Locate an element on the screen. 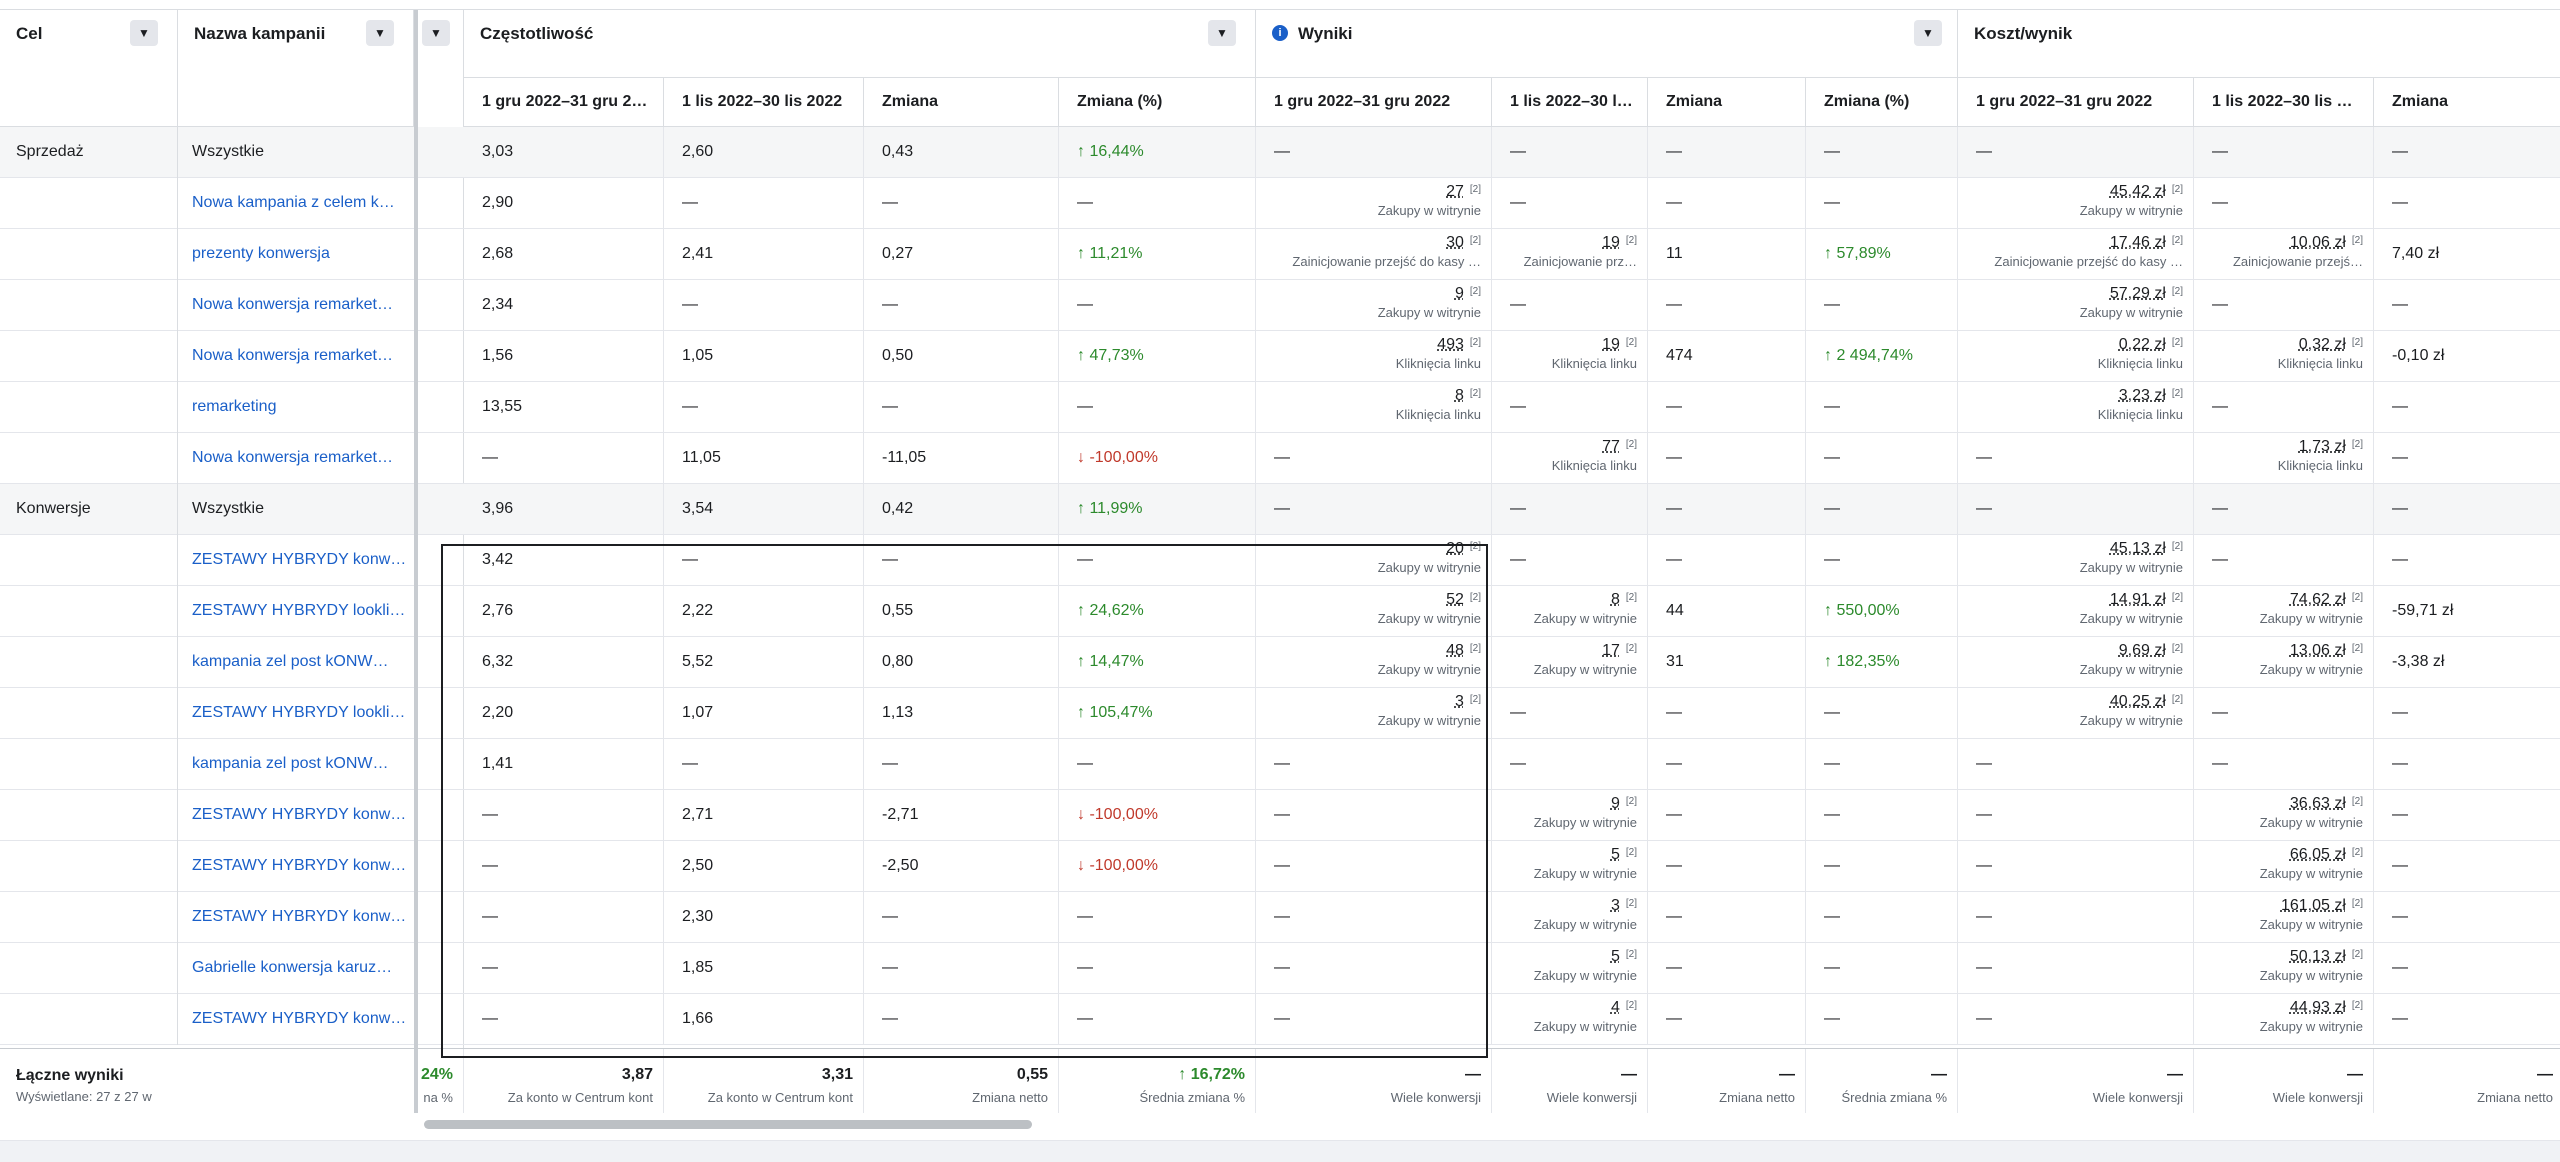 The height and width of the screenshot is (1162, 2560). cell-value: 30 is located at coordinates (1455, 242).